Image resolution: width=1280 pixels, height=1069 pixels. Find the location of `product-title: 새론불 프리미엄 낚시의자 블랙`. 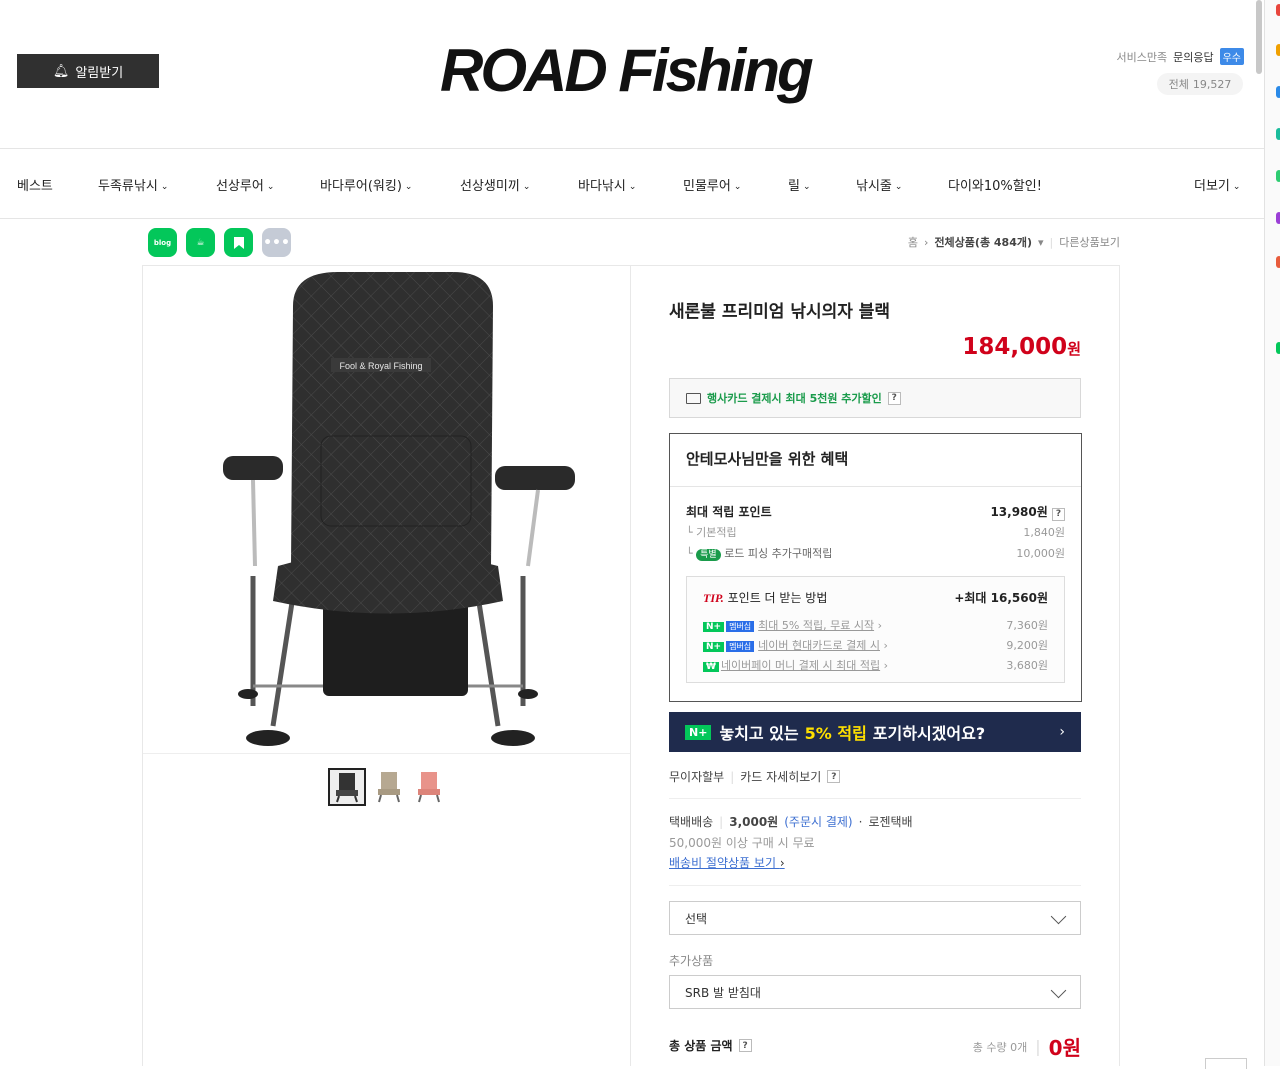

product-title: 새론불 프리미엄 낚시의자 블랙 is located at coordinates (780, 312).